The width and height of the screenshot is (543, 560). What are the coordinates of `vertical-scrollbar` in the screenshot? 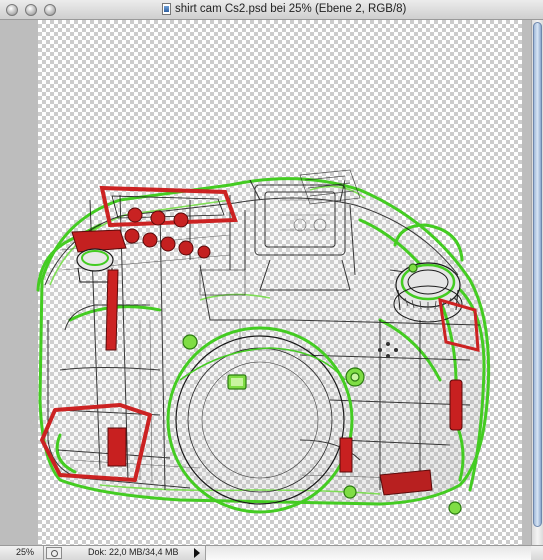 It's located at (537, 282).